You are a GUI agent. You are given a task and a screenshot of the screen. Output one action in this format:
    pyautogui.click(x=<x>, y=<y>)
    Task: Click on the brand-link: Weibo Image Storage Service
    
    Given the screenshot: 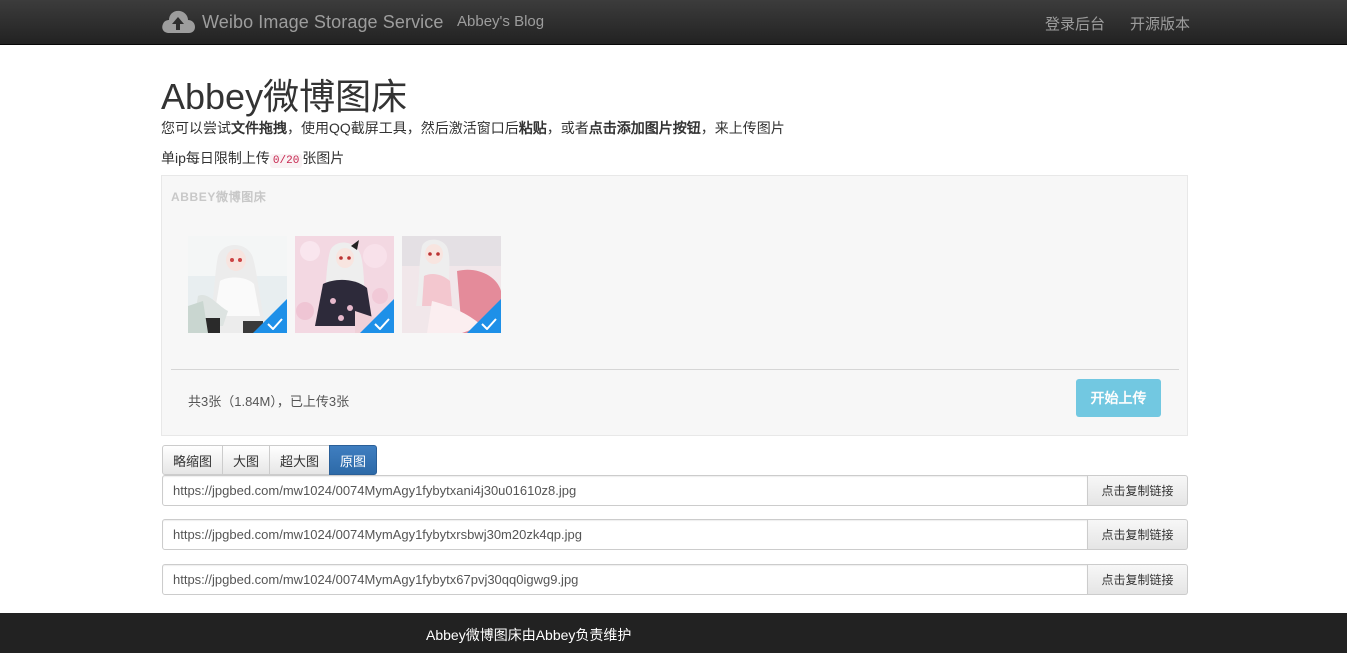 What is the action you would take?
    pyautogui.click(x=302, y=22)
    